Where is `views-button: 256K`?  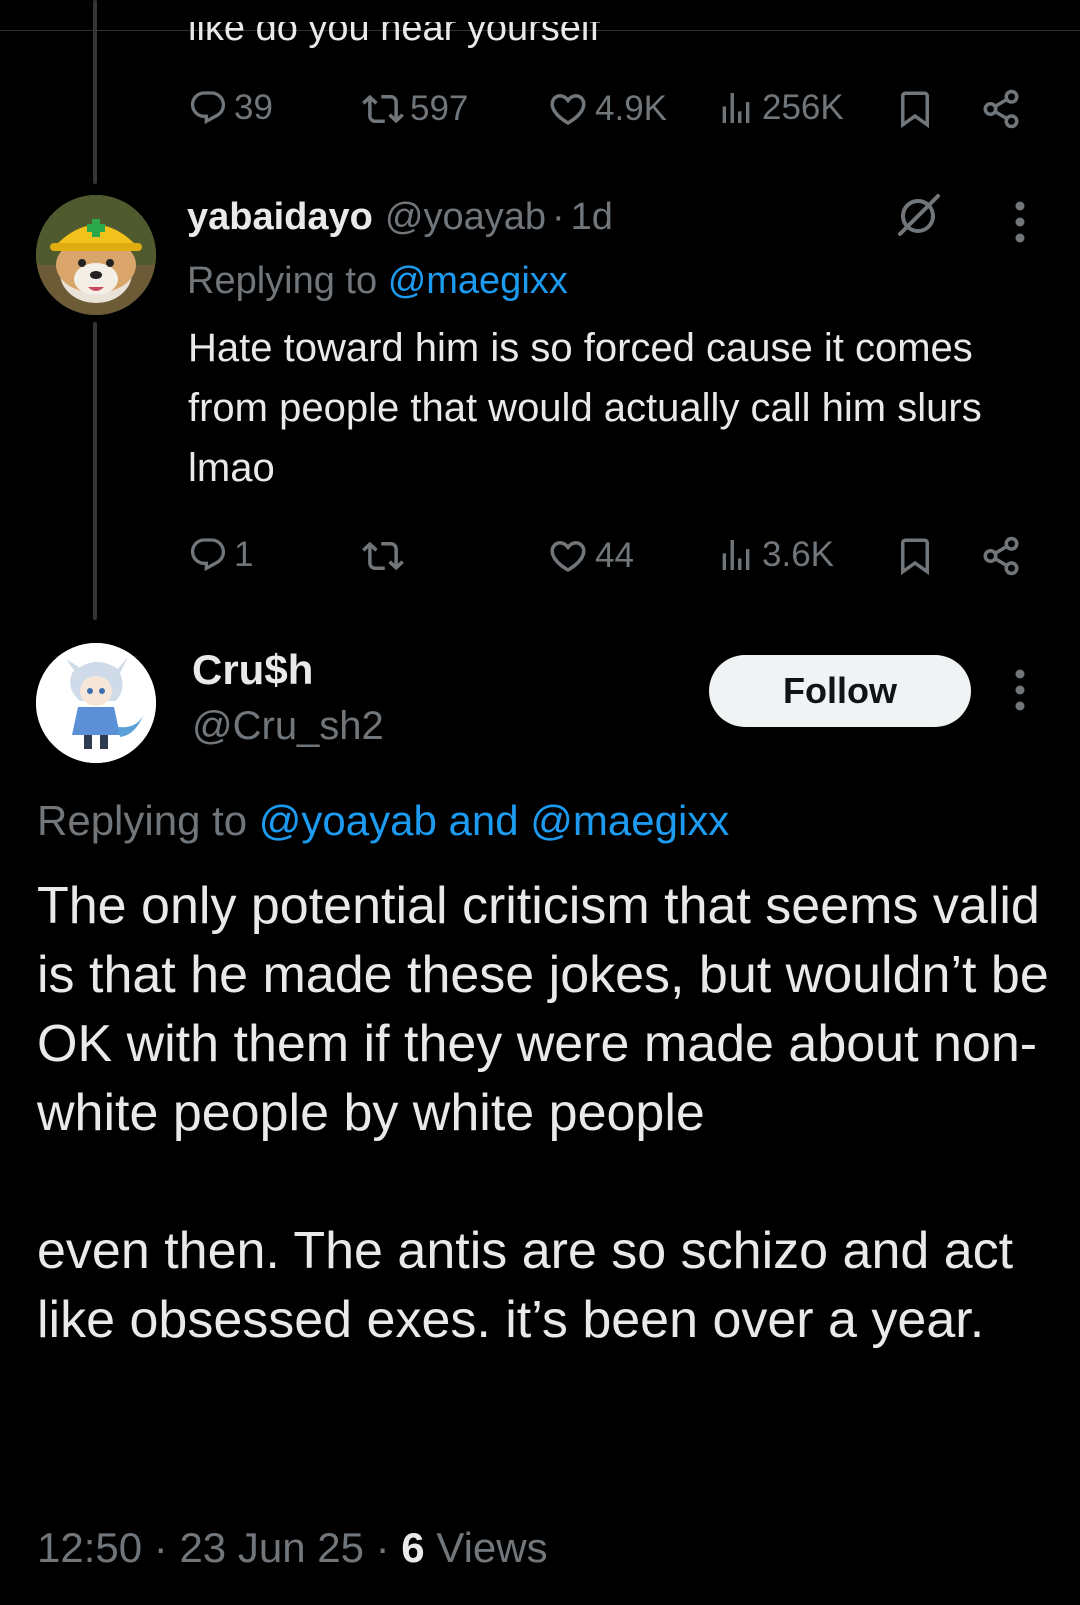 views-button: 256K is located at coordinates (780, 108).